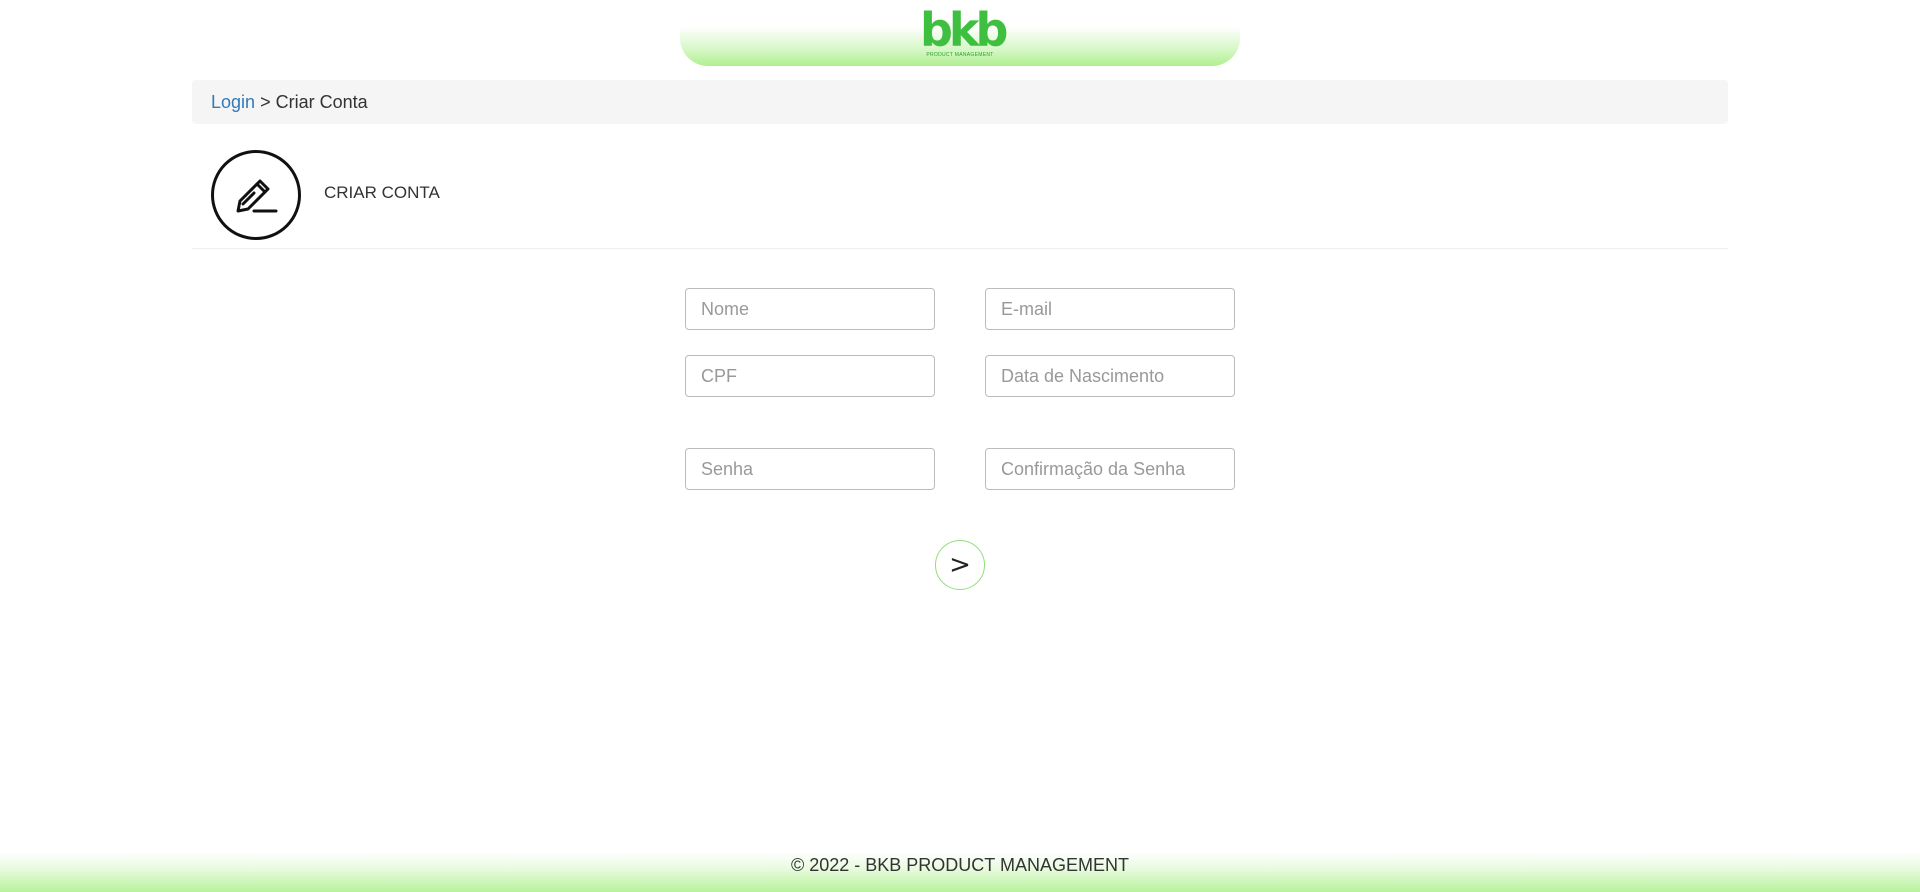 The image size is (1920, 892). Describe the element at coordinates (810, 309) in the screenshot. I see `name-field` at that location.